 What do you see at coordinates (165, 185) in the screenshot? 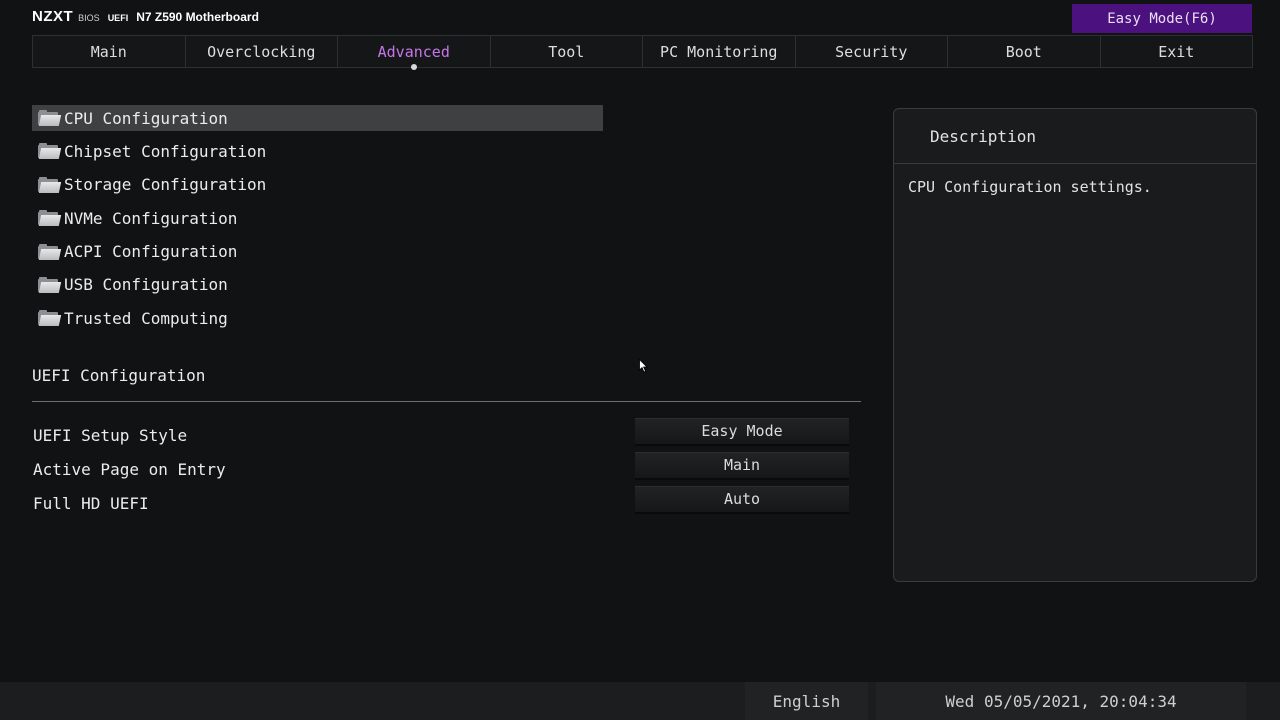
I see `menu-item-label: Storage Configuration` at bounding box center [165, 185].